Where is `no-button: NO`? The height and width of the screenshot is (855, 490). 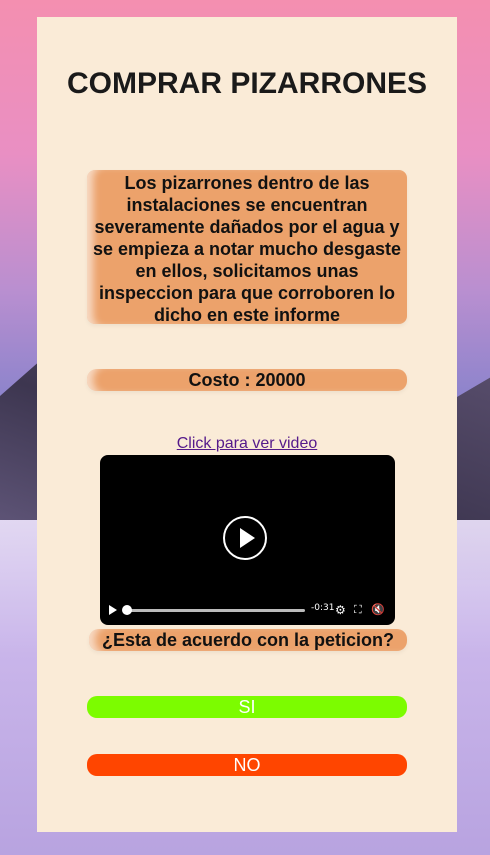
no-button: NO is located at coordinates (247, 765).